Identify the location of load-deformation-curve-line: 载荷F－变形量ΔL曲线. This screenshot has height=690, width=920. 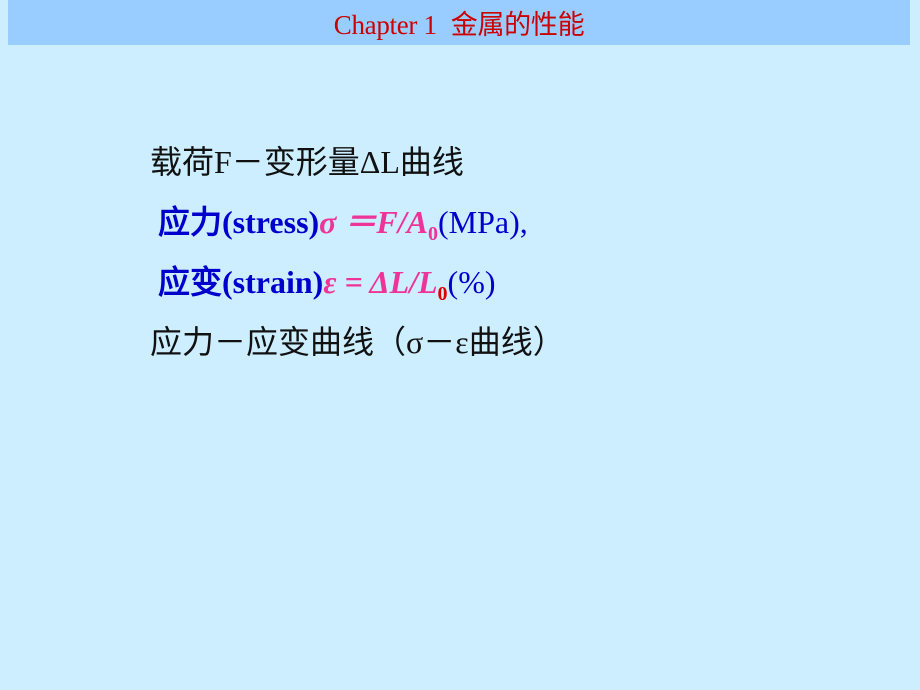
(307, 162).